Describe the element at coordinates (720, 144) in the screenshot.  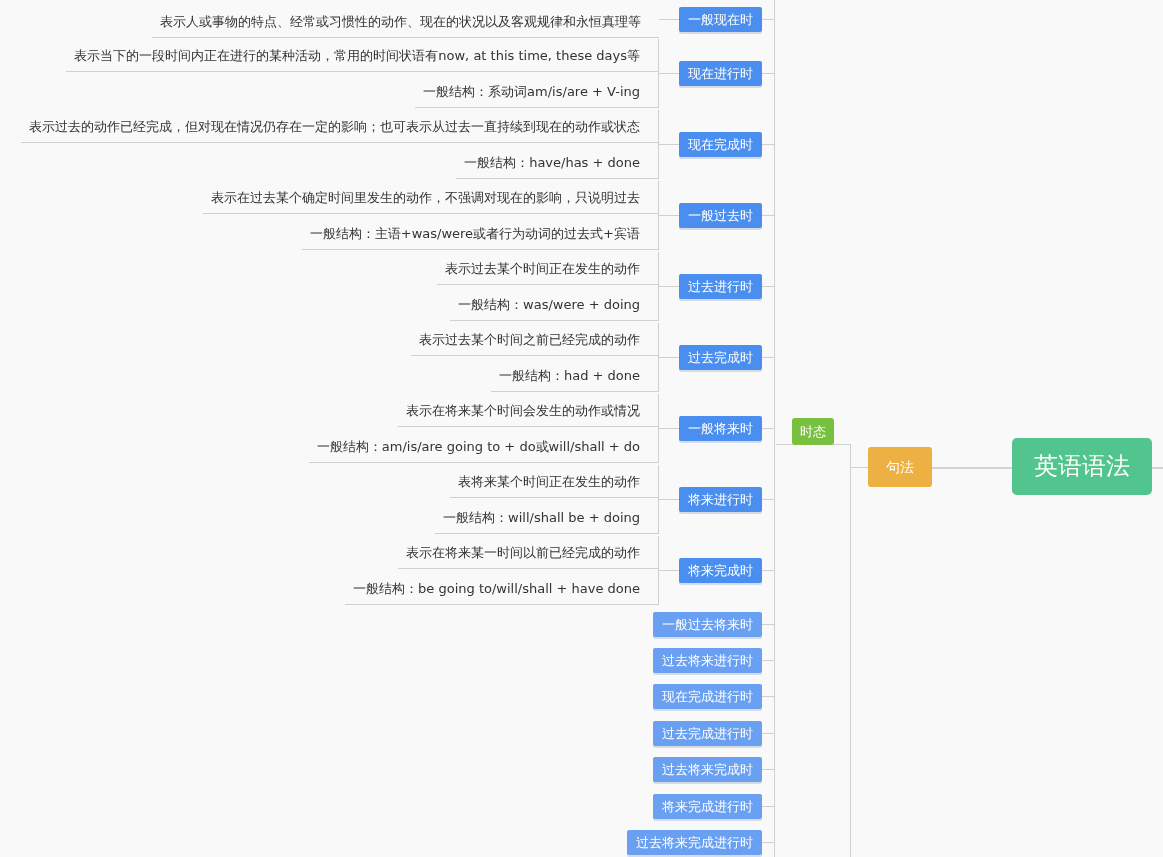
I see `tense-node: 现在完成时` at that location.